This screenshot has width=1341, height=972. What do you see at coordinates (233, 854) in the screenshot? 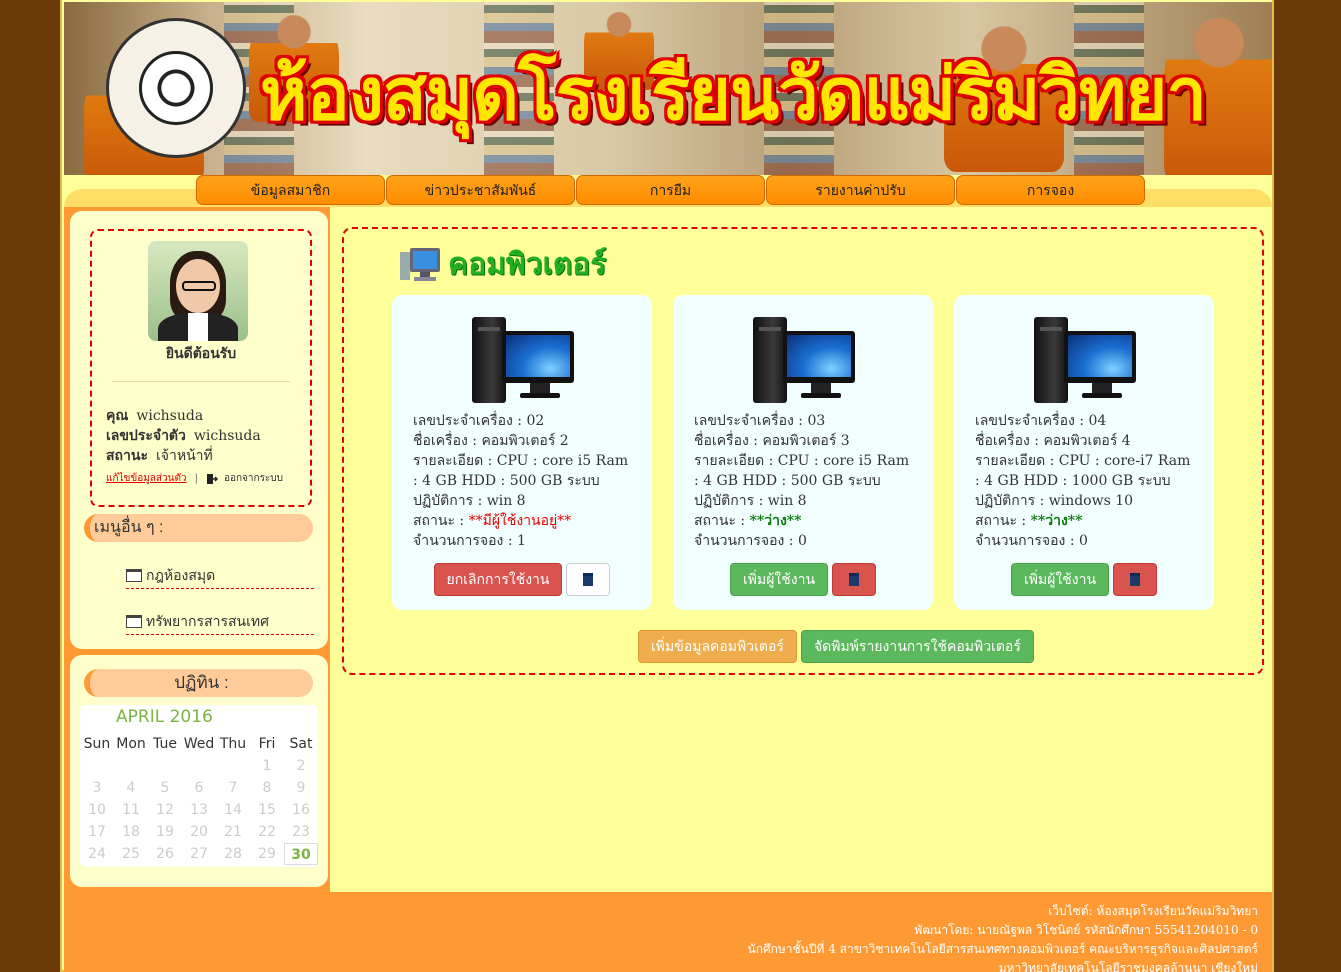
I see `calendar-day: 28` at bounding box center [233, 854].